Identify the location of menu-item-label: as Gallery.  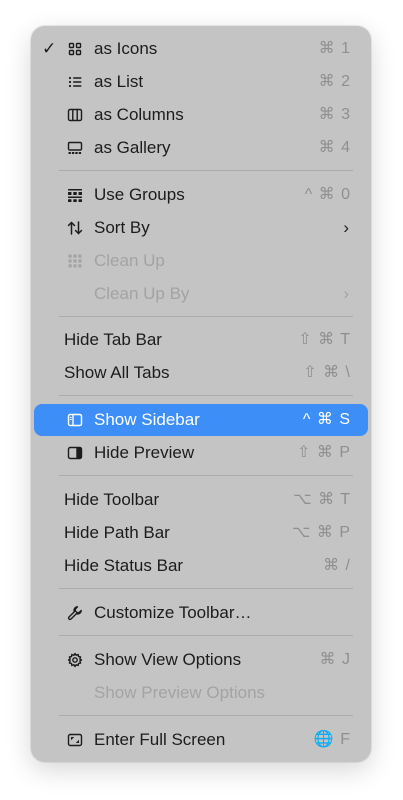
(132, 147).